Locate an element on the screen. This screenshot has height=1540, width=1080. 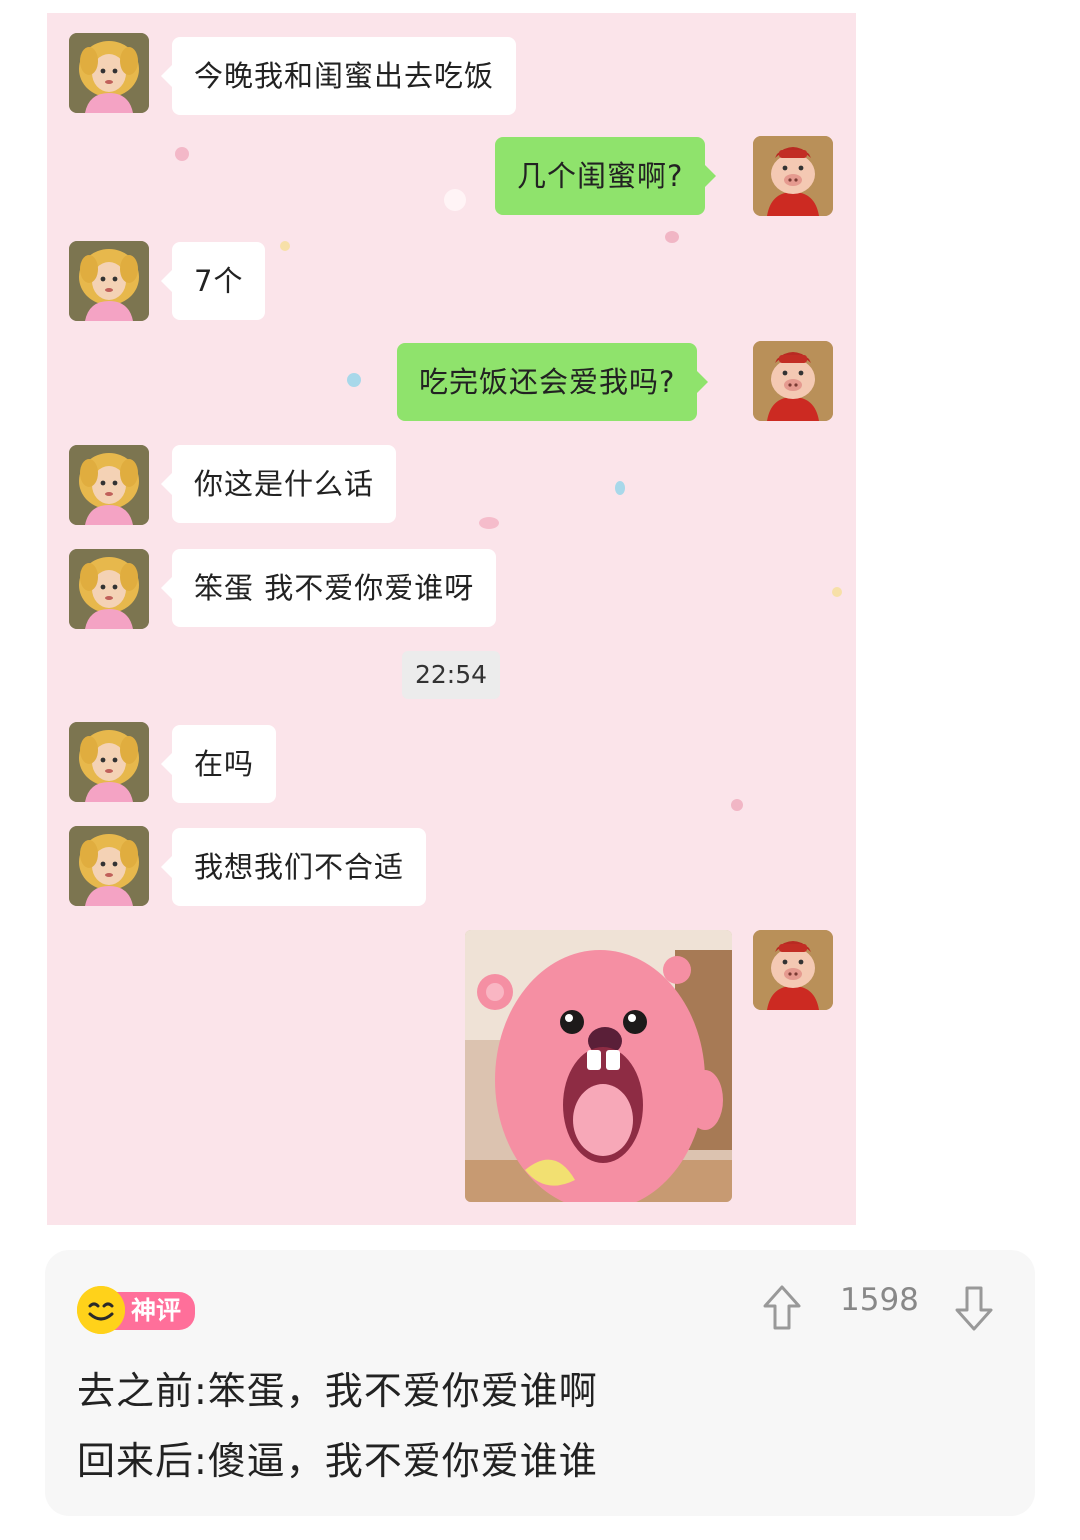
vote-count: 1598 is located at coordinates (879, 1300).